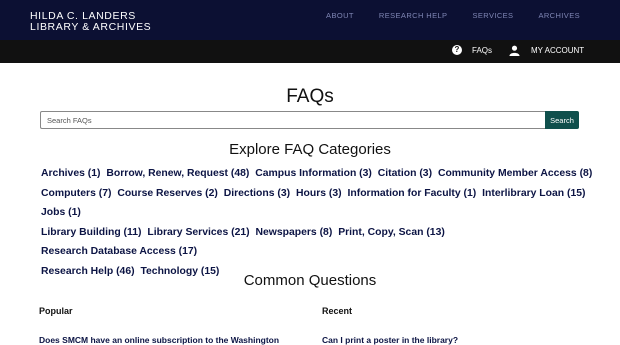  Describe the element at coordinates (257, 193) in the screenshot. I see `category-link: Directions (3)` at that location.